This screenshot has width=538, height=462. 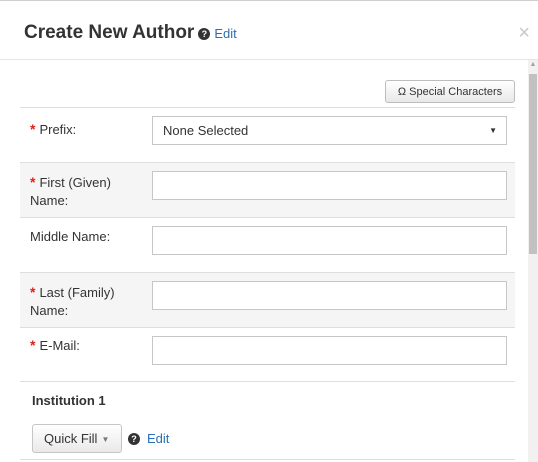 I want to click on vertical-scrollbar: ▲, so click(x=533, y=261).